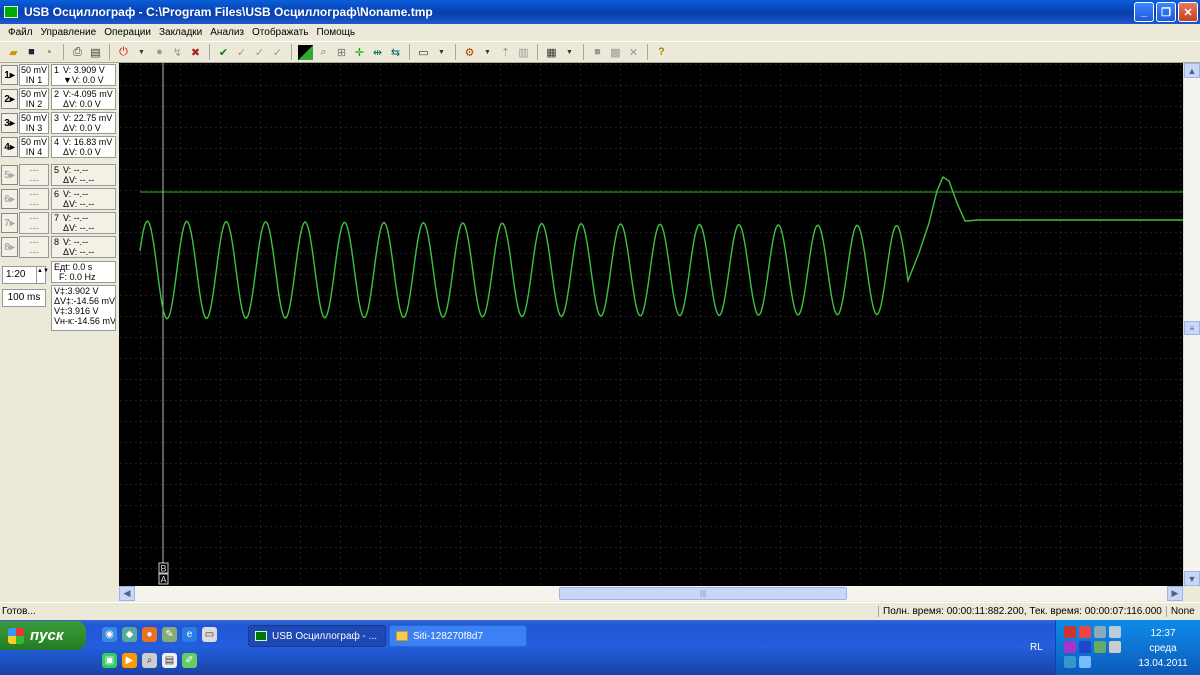 The image size is (1200, 675). I want to click on clock: 12:37 среда 13.04.2011, so click(1163, 648).